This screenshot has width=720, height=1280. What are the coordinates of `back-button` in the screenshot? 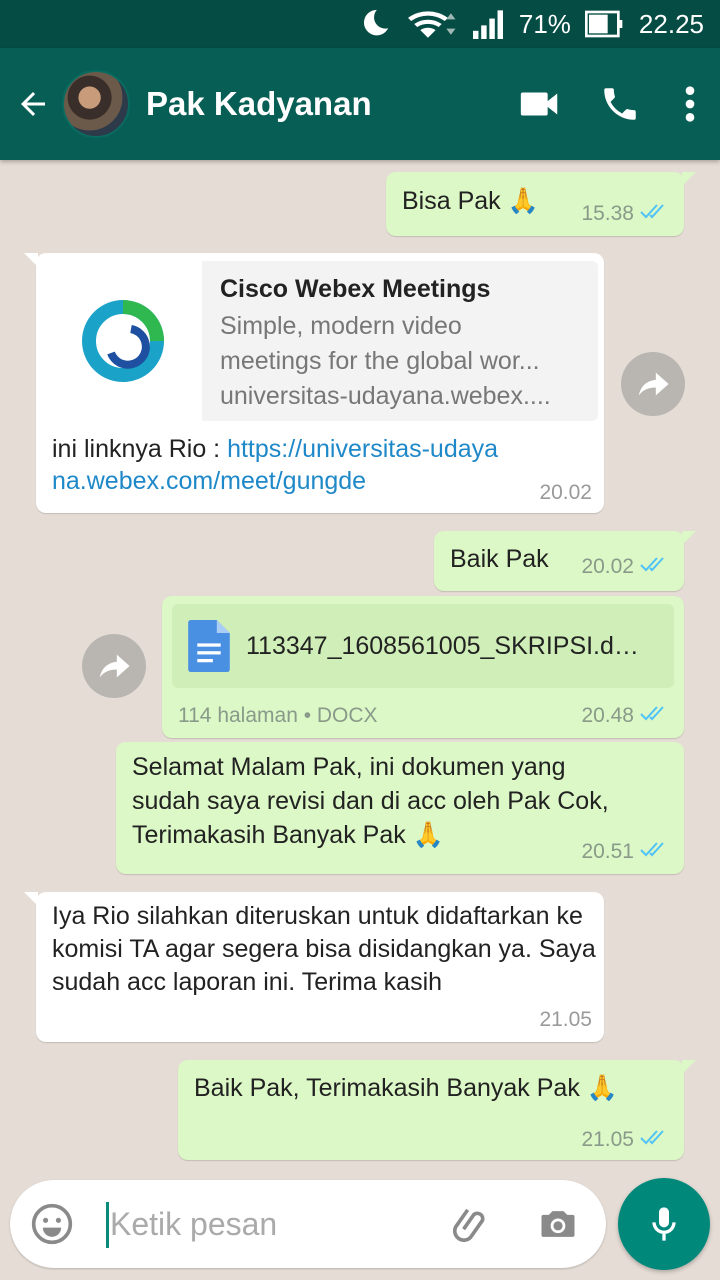 It's located at (33, 104).